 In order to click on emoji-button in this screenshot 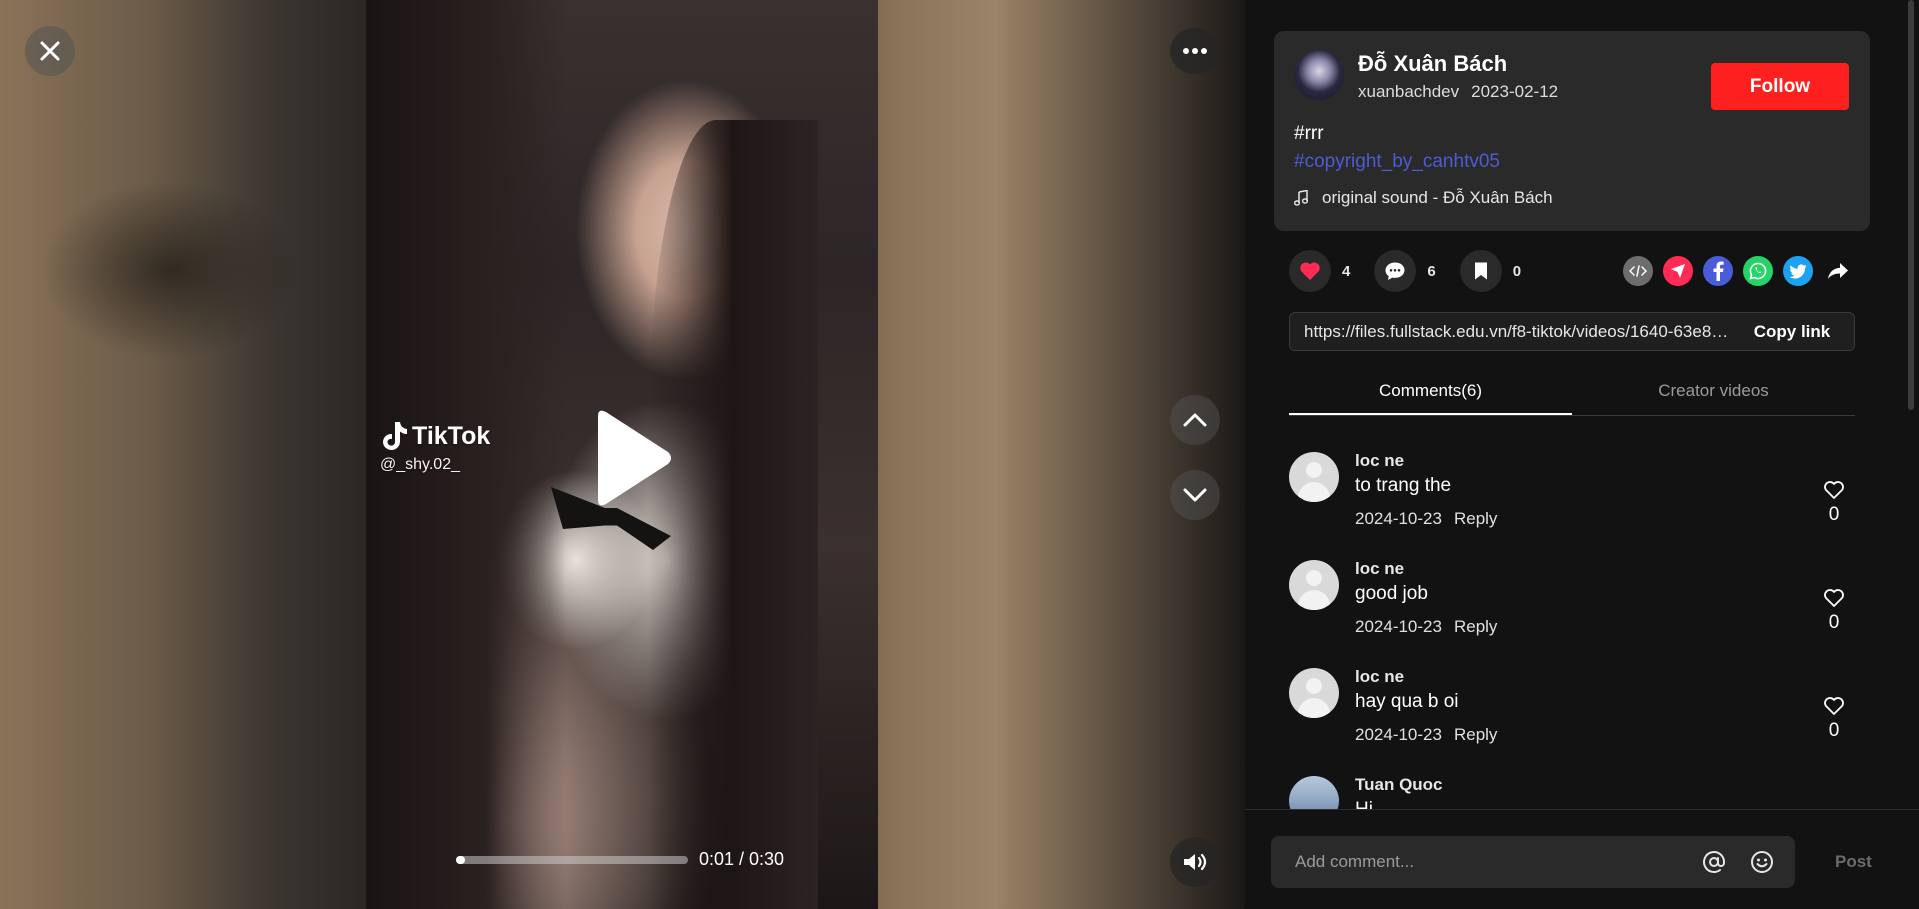, I will do `click(1762, 862)`.